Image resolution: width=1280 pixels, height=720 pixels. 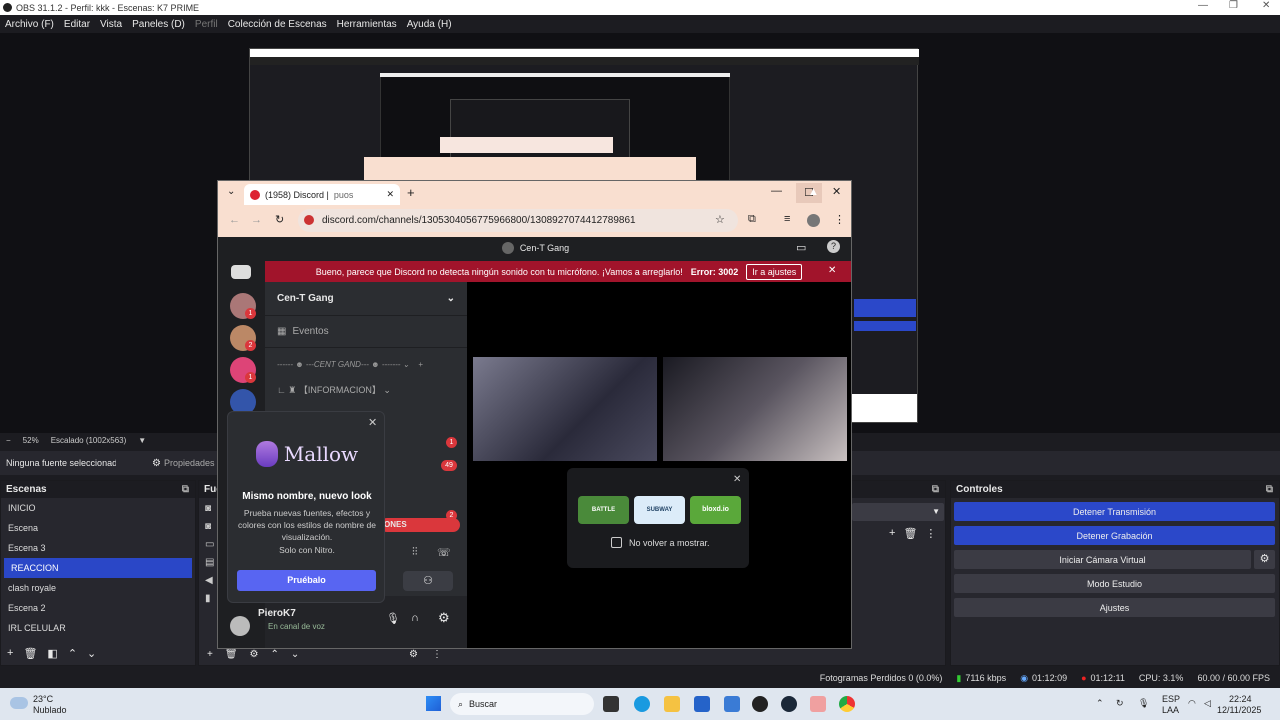 I want to click on app-icon, so click(x=818, y=704).